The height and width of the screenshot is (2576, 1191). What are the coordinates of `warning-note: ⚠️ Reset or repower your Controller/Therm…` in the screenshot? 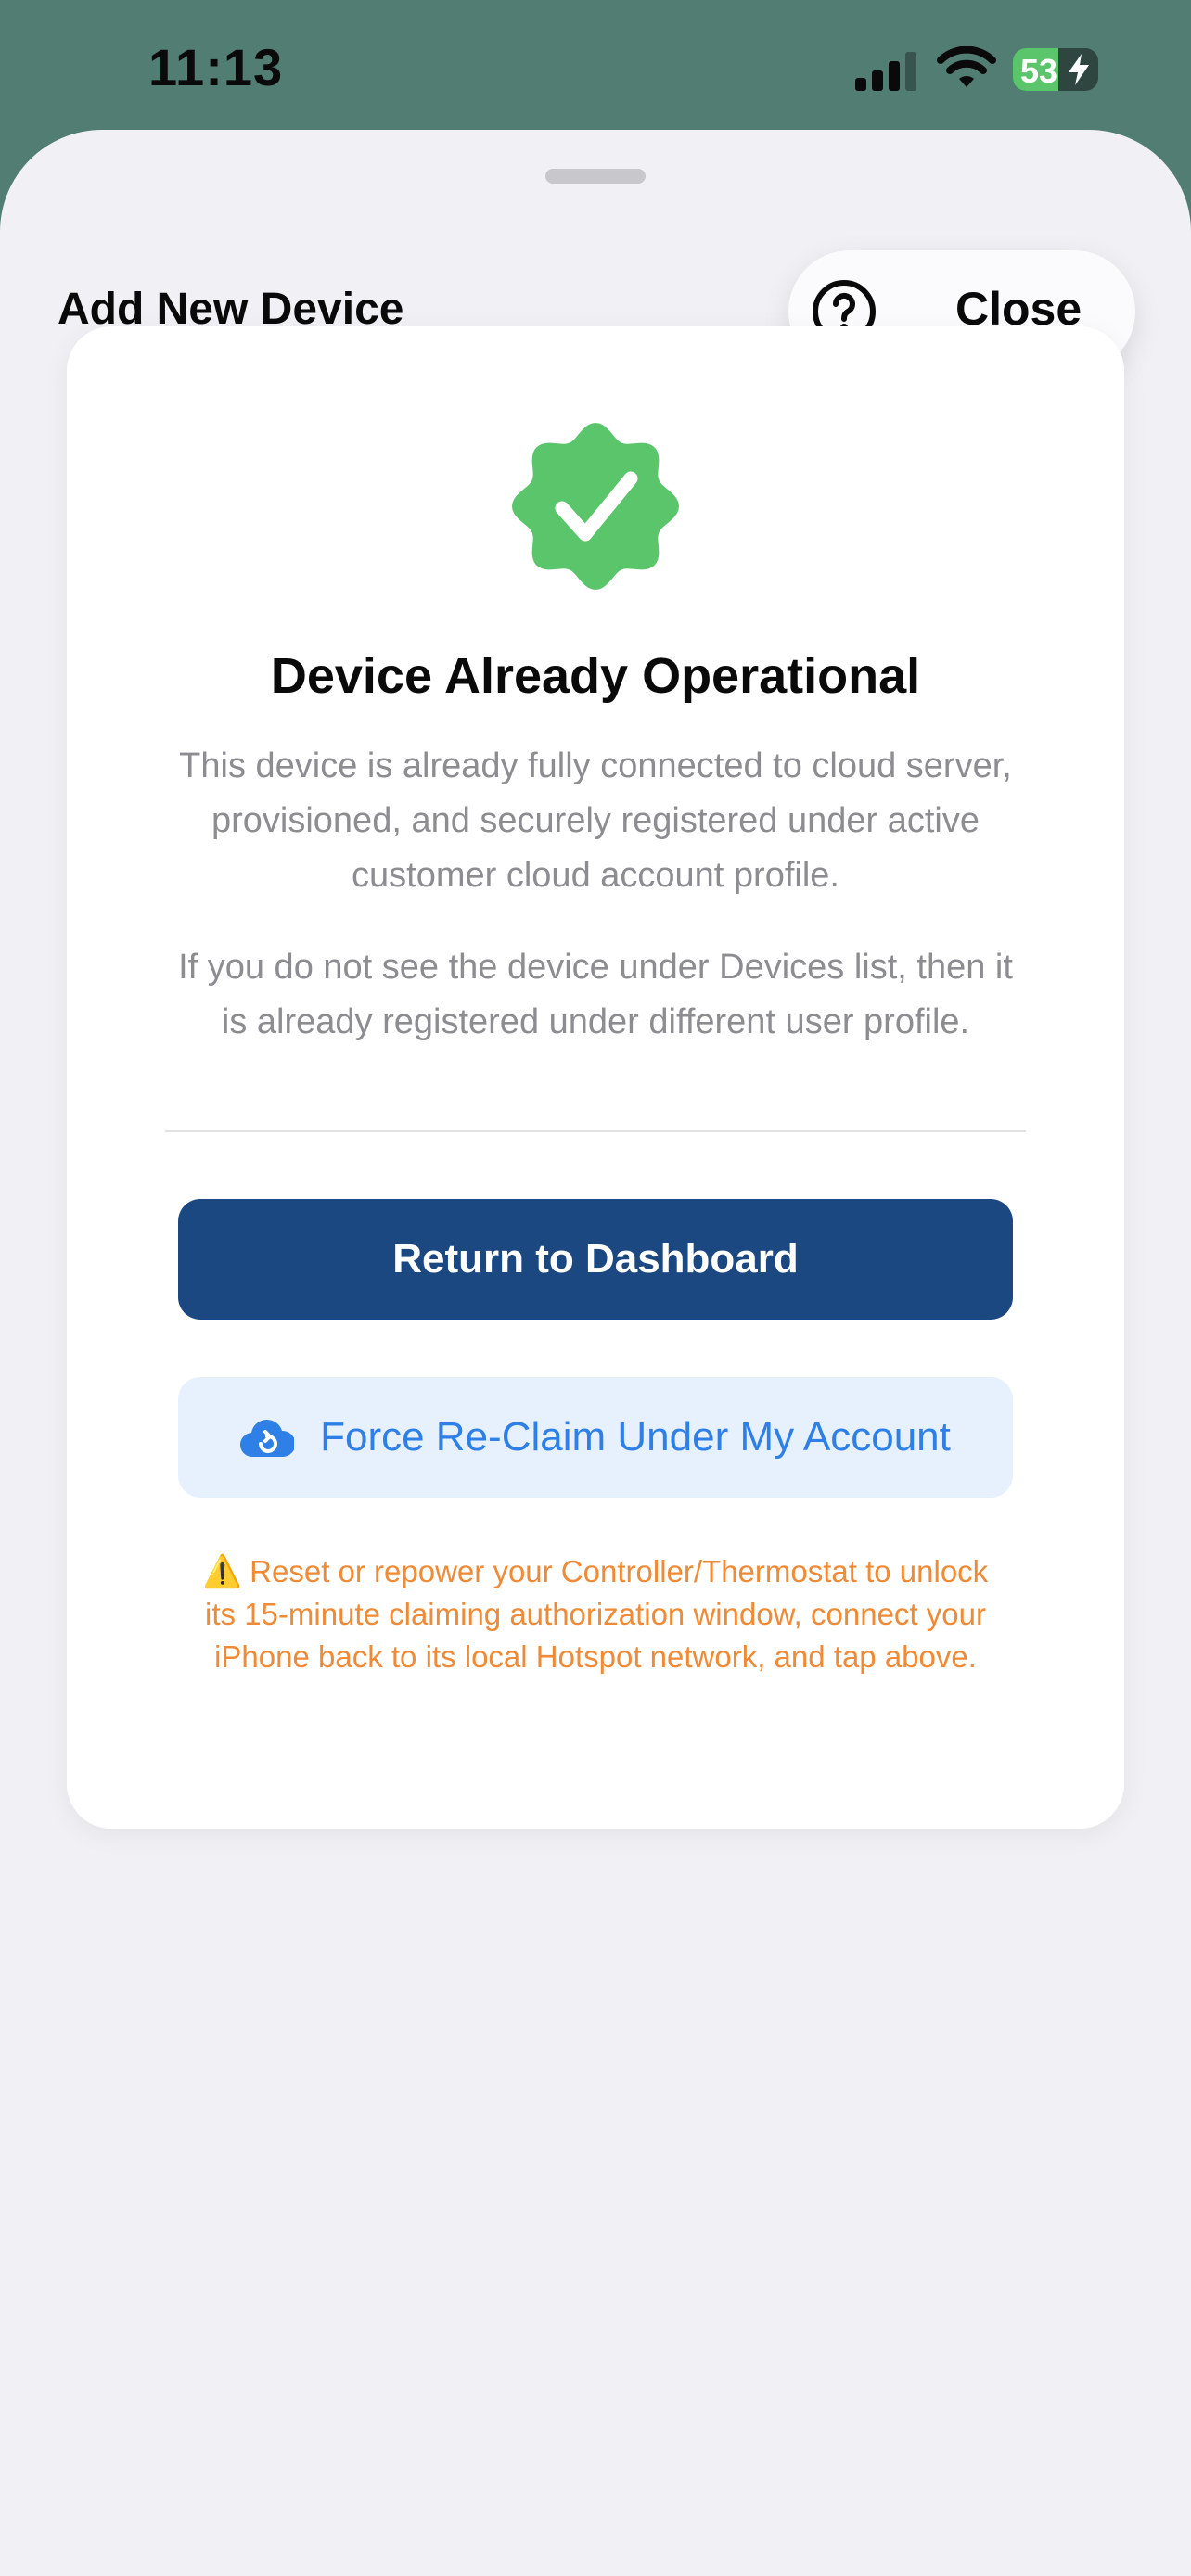 It's located at (595, 1614).